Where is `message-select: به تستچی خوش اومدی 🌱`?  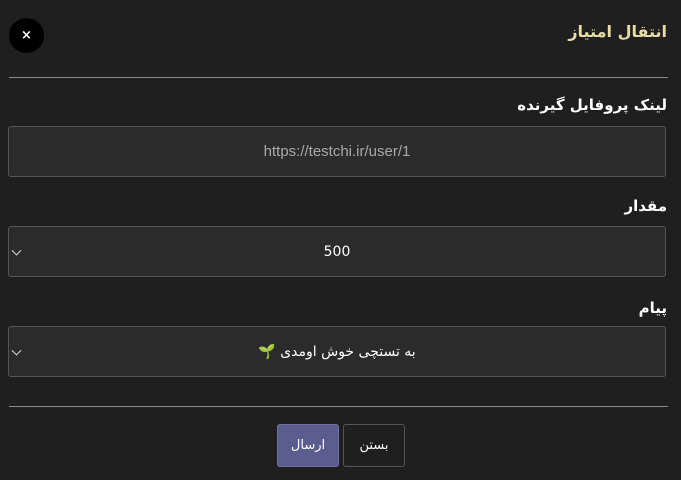 message-select: به تستچی خوش اومدی 🌱 is located at coordinates (337, 351).